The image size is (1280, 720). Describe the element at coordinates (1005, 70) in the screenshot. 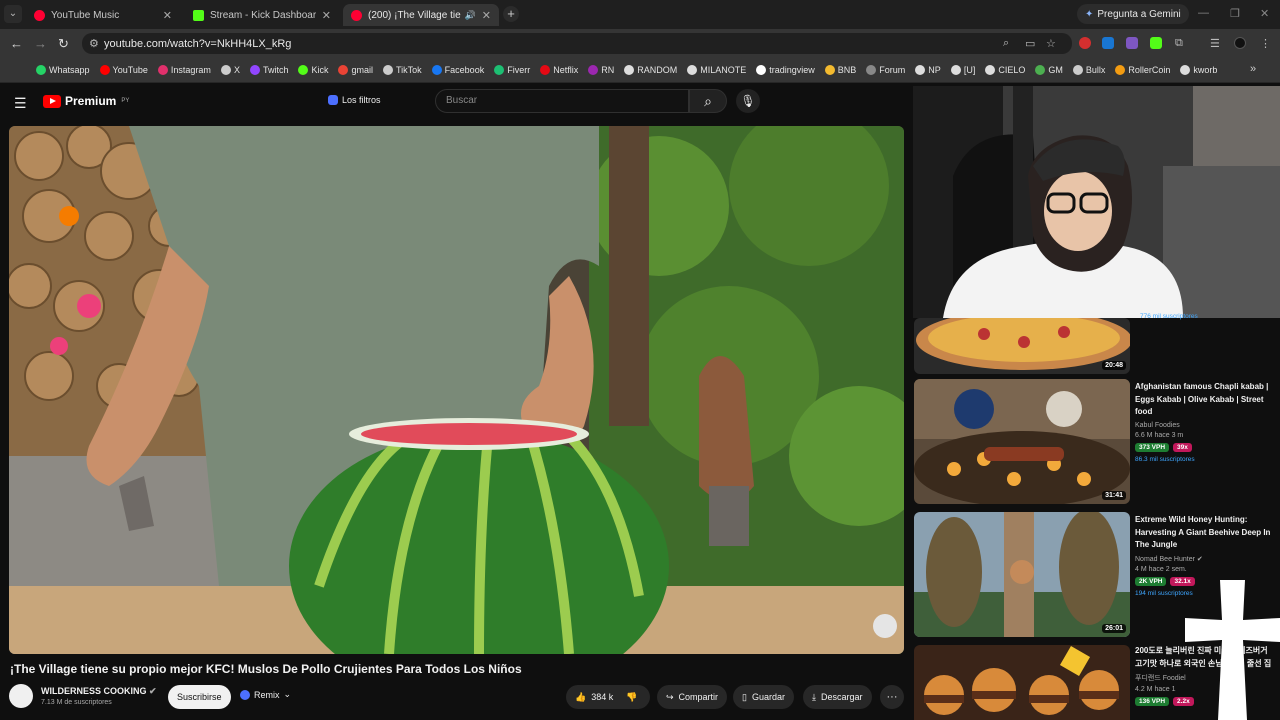

I see `bookmark-cielo: CIELO` at that location.